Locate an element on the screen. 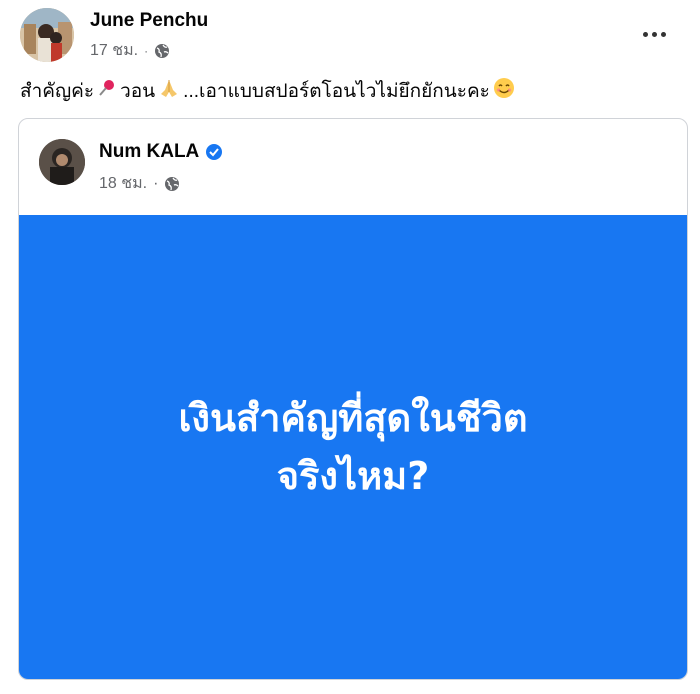 The height and width of the screenshot is (694, 700). shared-author-name: Num KALA is located at coordinates (149, 152).